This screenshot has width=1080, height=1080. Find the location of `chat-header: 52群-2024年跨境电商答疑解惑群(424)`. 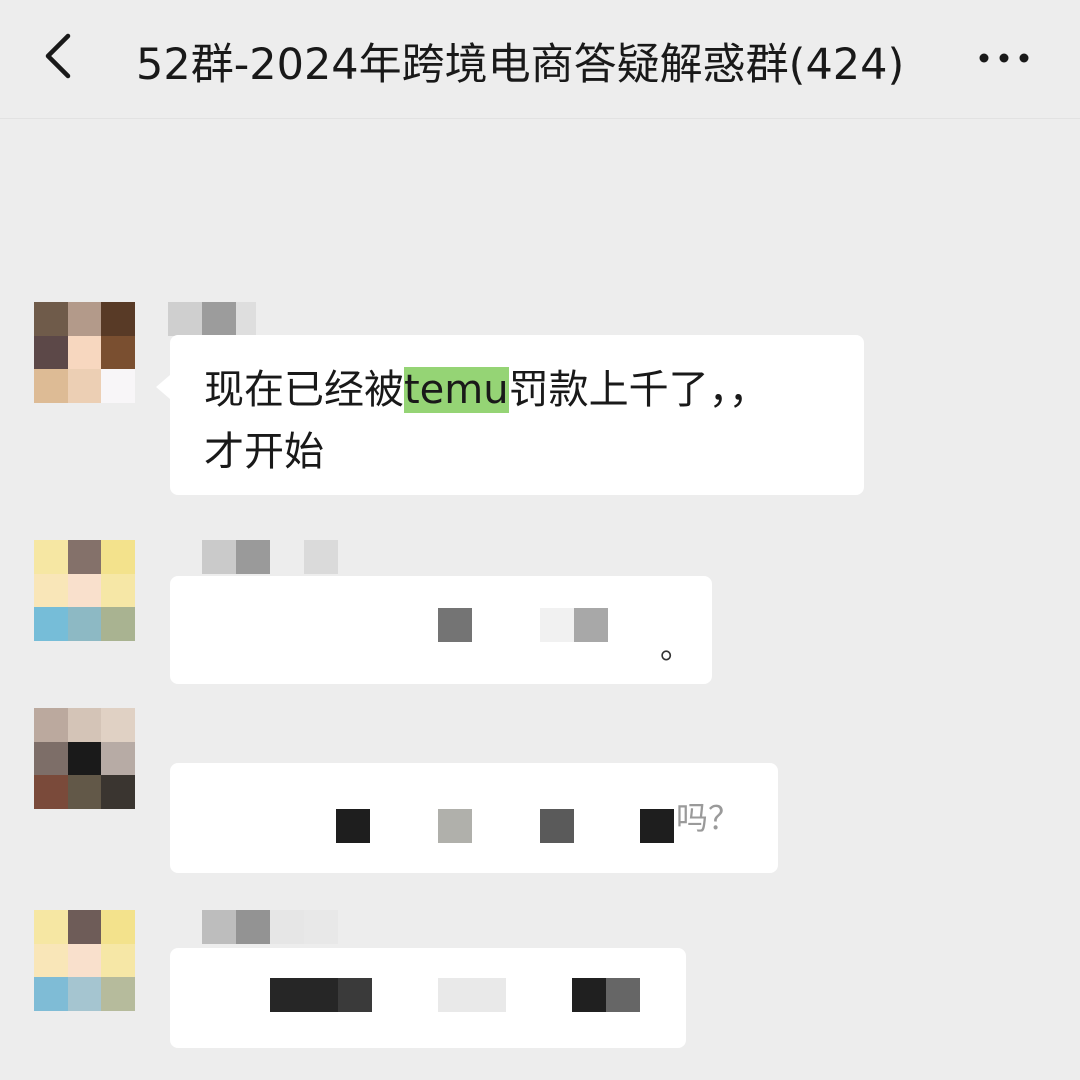

chat-header: 52群-2024年跨境电商答疑解惑群(424) is located at coordinates (540, 59).